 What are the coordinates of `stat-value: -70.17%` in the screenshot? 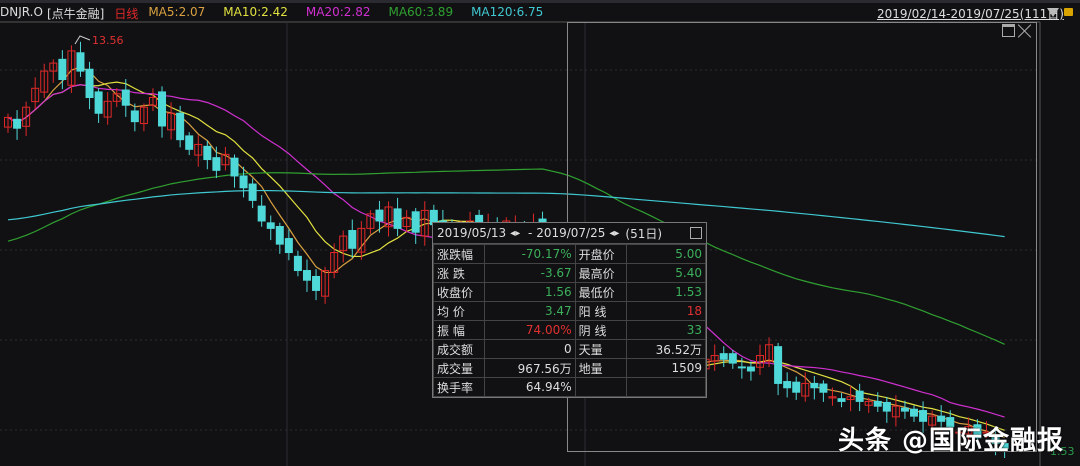 It's located at (530, 254).